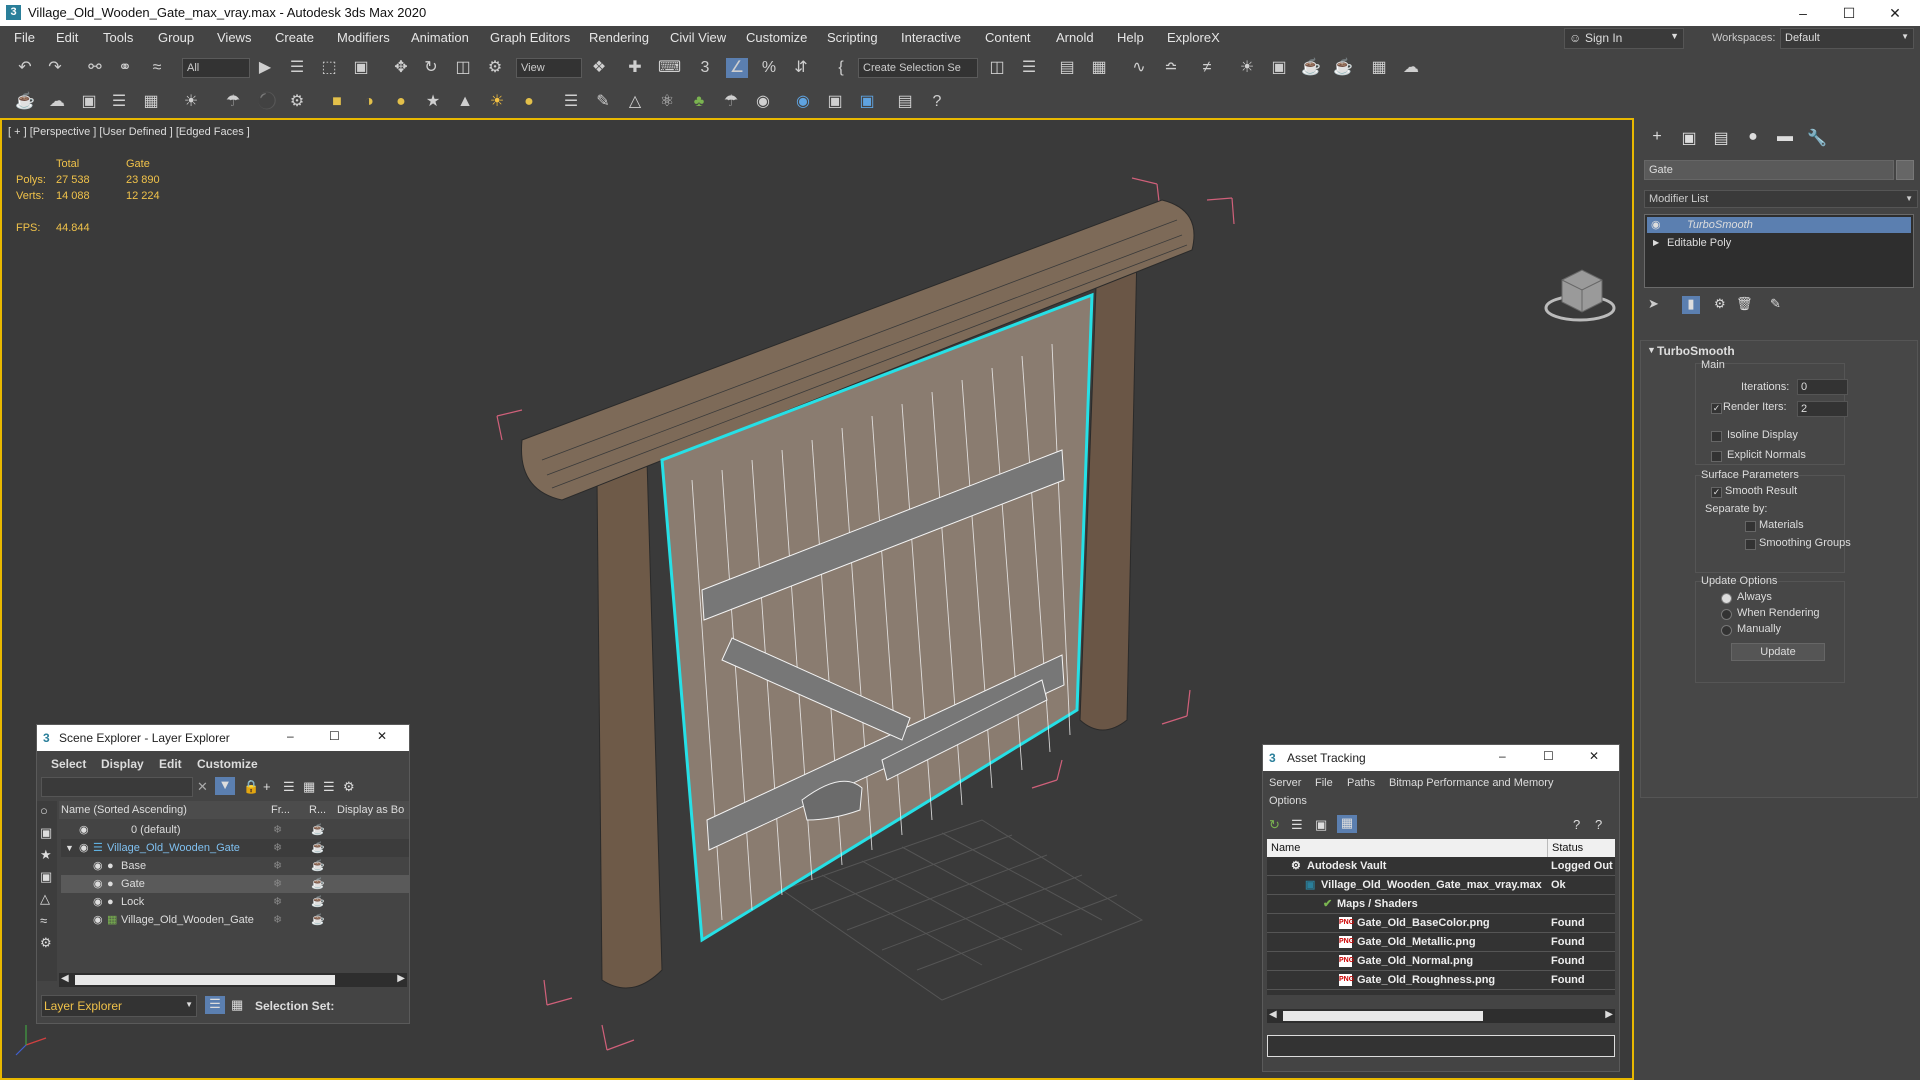  I want to click on curve-editor-icon: ∿, so click(1139, 68).